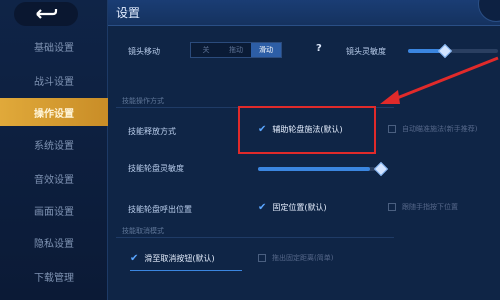  What do you see at coordinates (54, 144) in the screenshot?
I see `sidebar-item-system: 系统设置` at bounding box center [54, 144].